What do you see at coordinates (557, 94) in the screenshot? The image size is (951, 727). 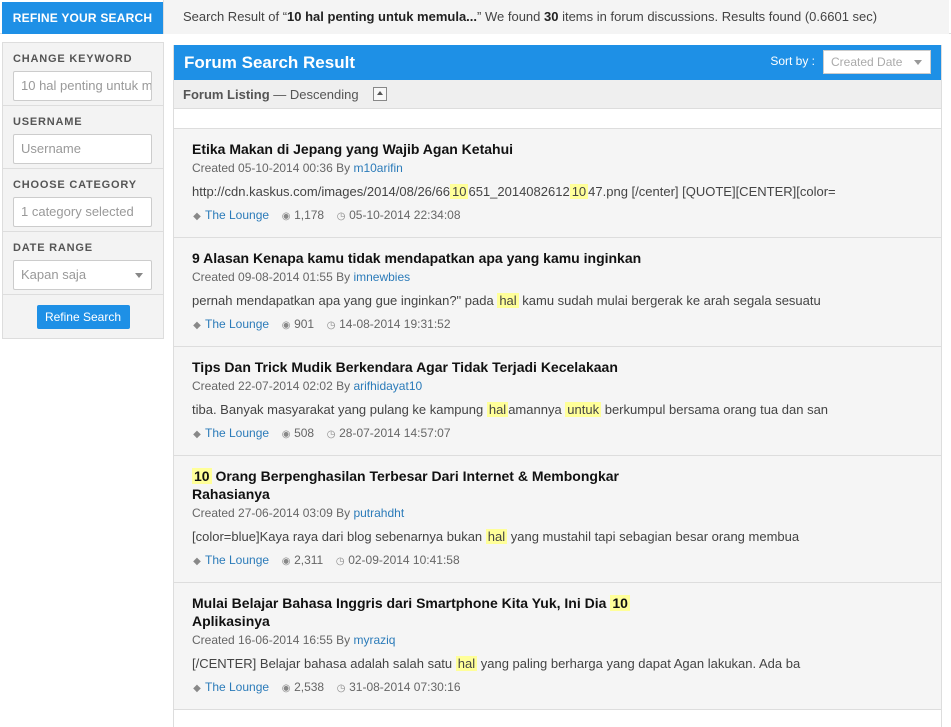 I see `forum-listing-bar: Forum Listing — Descending` at bounding box center [557, 94].